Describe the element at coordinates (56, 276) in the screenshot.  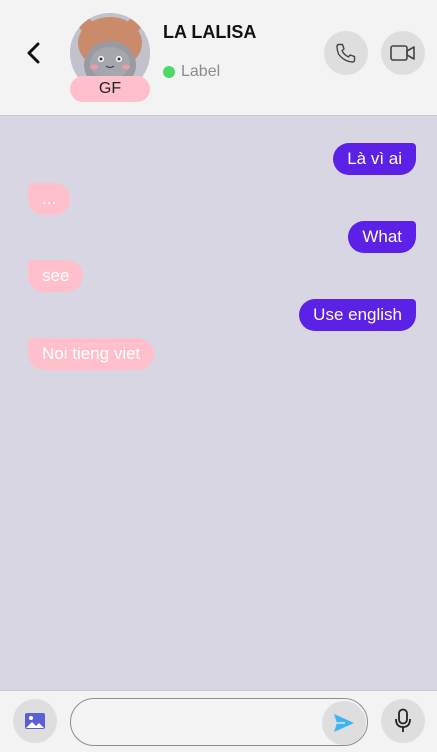
I see `message-bubble-received: see` at that location.